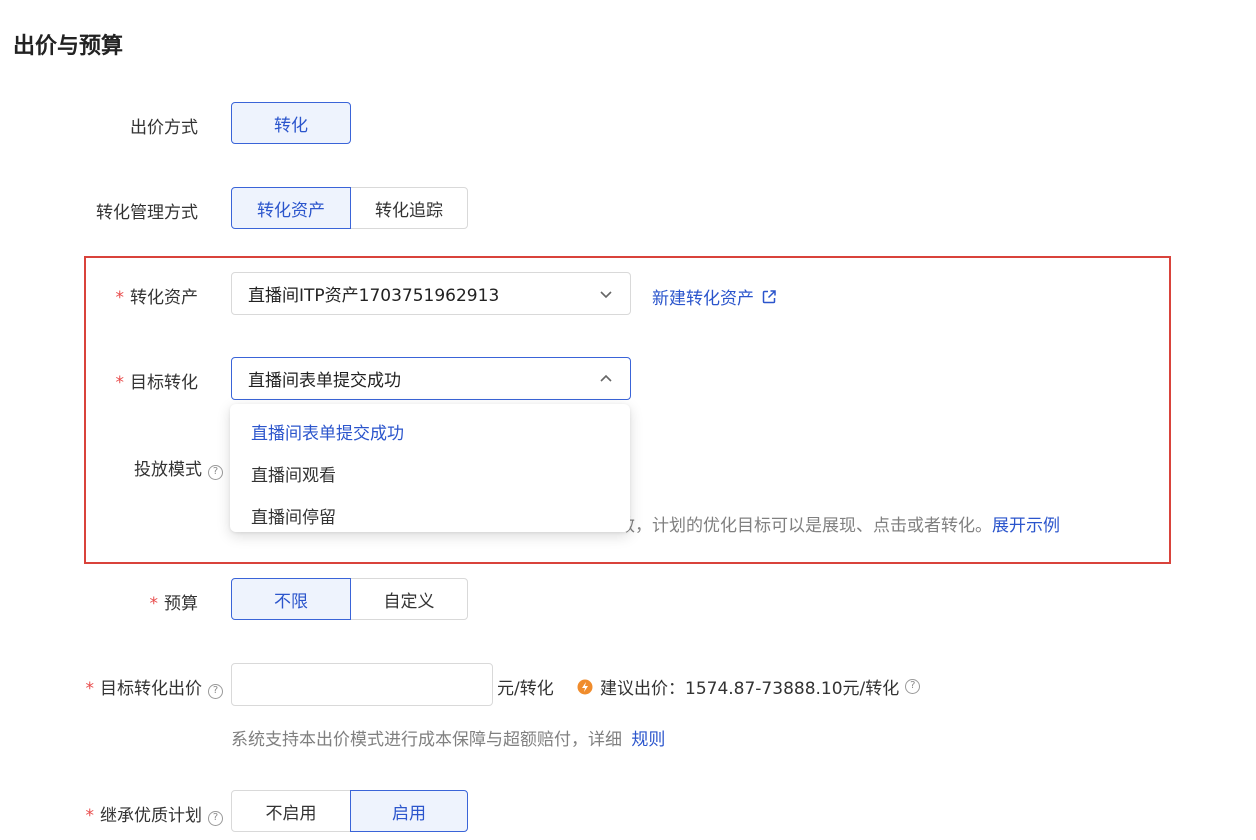 This screenshot has width=1256, height=840. I want to click on inherit-plan-label: * 继承优质计划?, so click(154, 813).